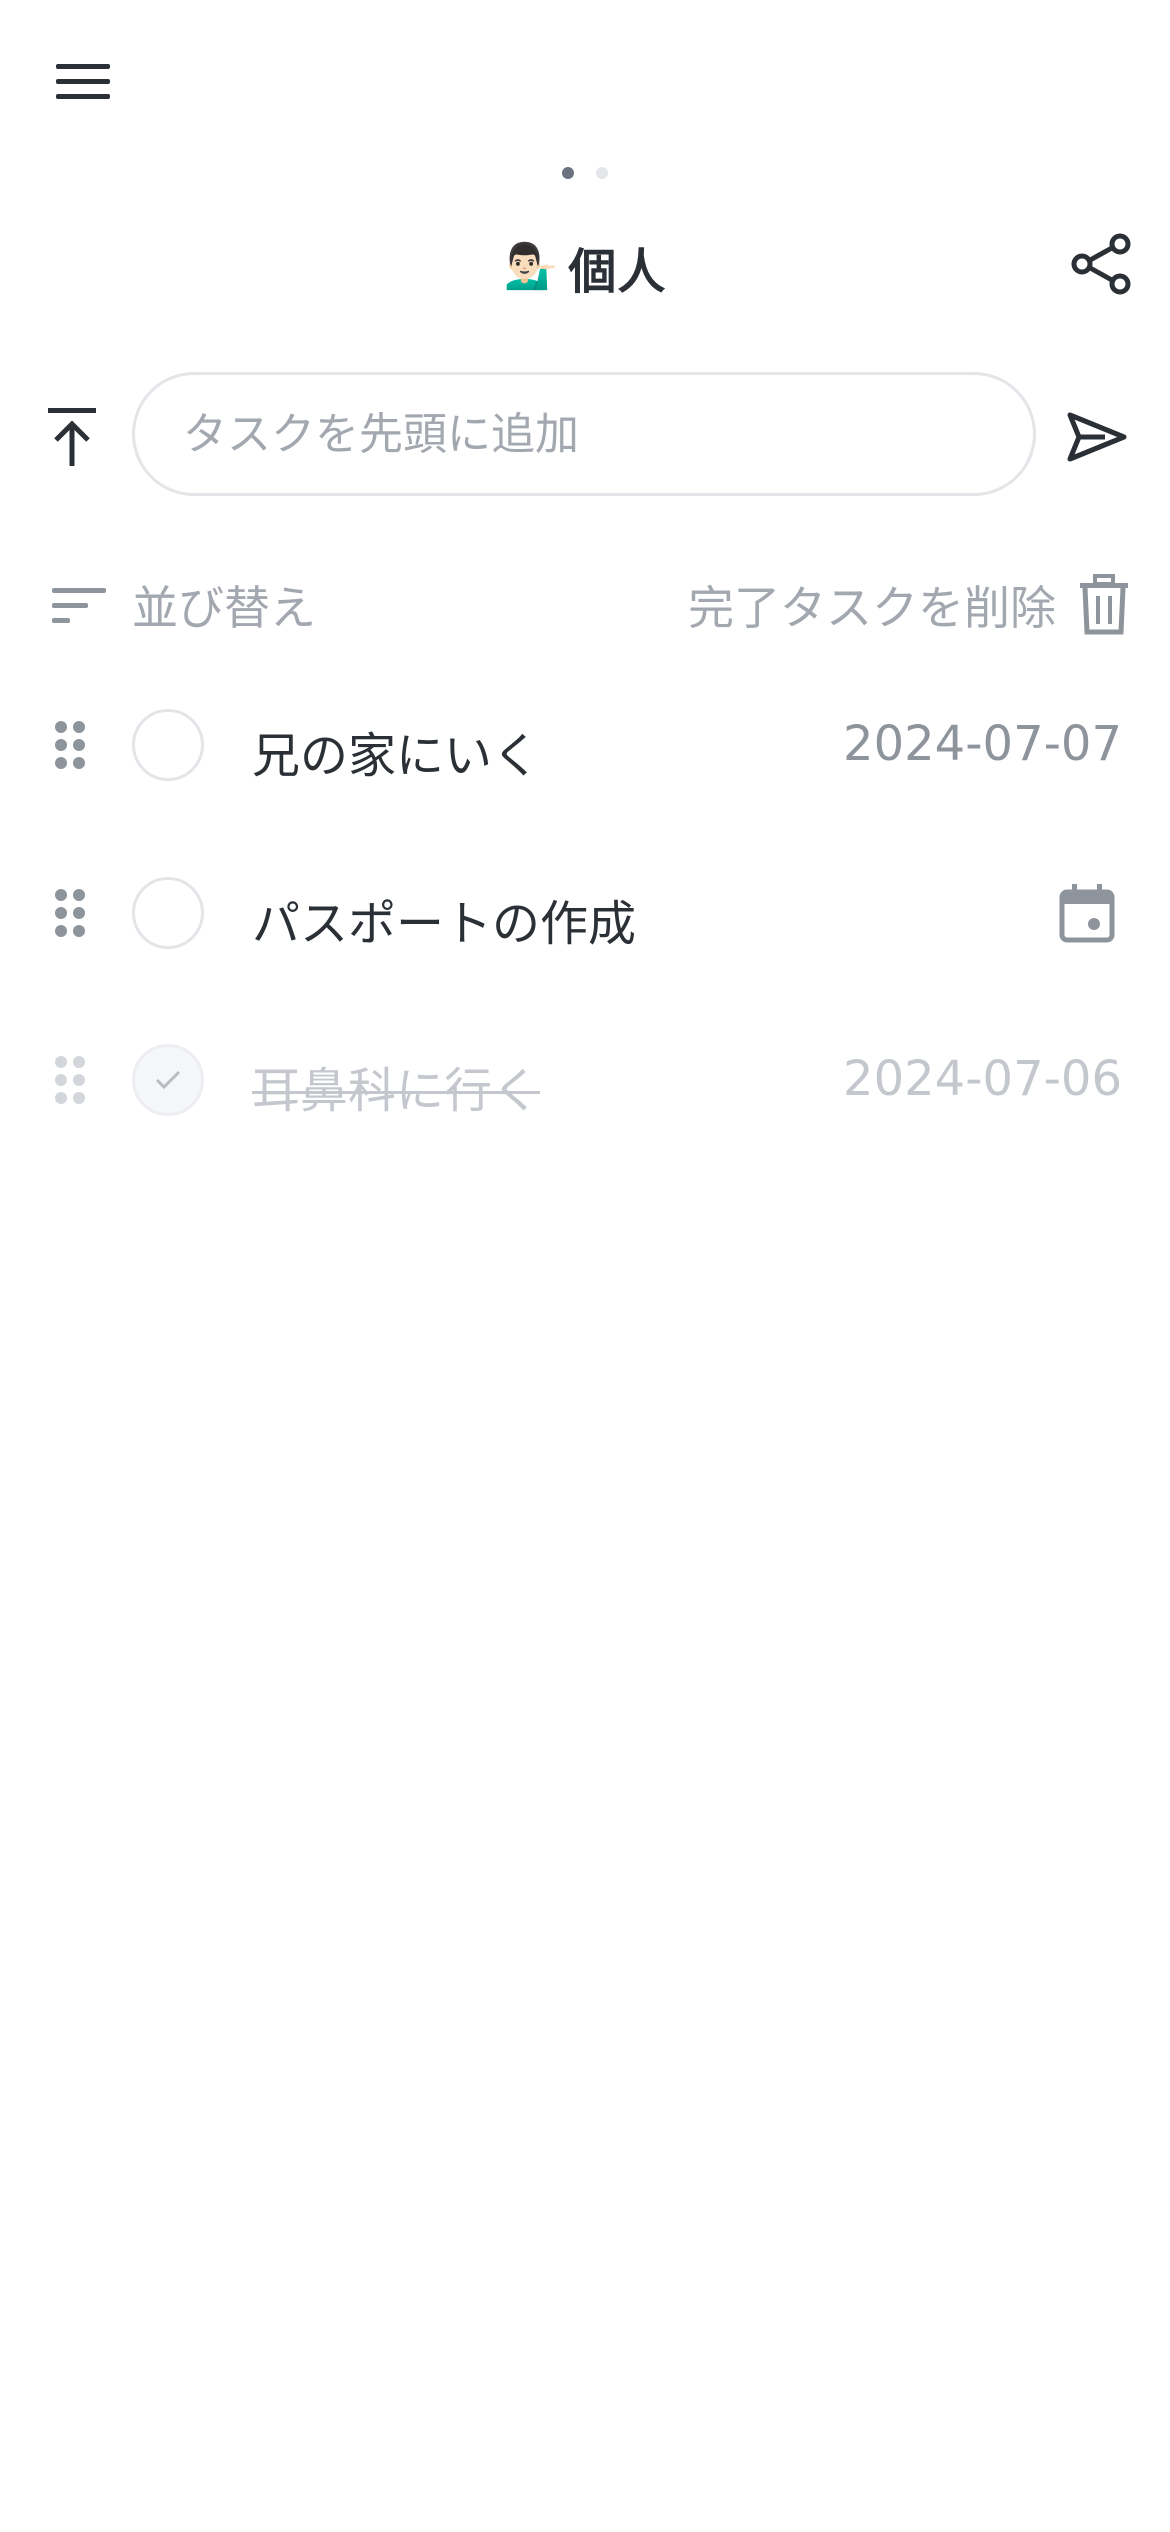 Image resolution: width=1170 pixels, height=2532 pixels. I want to click on add-task-input, so click(584, 434).